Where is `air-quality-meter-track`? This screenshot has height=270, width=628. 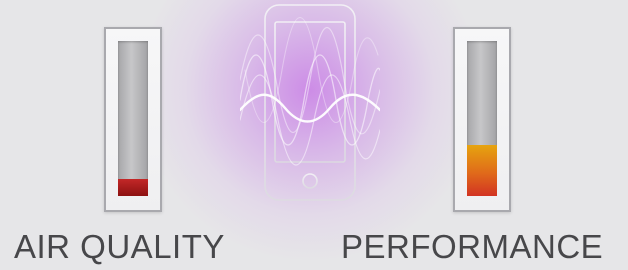 air-quality-meter-track is located at coordinates (133, 118).